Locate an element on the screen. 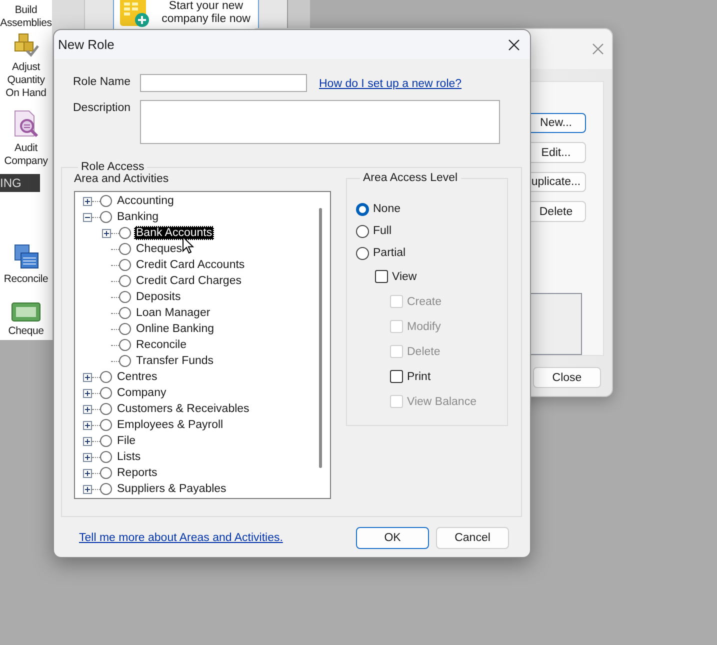 The width and height of the screenshot is (717, 645). group-title: Area Access Level is located at coordinates (410, 178).